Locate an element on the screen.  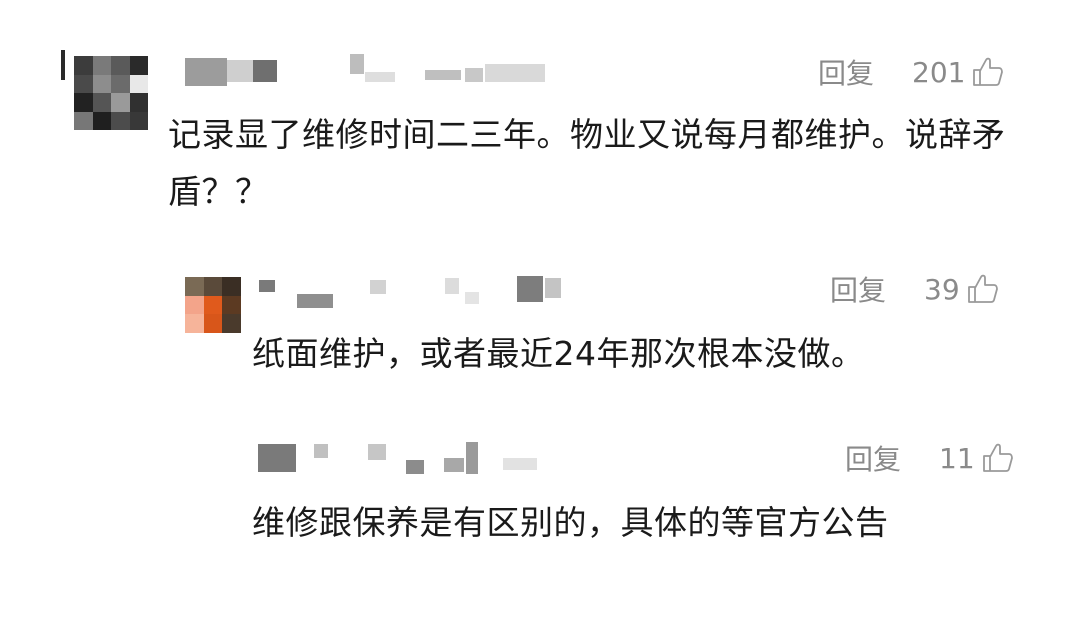
comment-text: 维修跟保养是有区别的，具体的等官方公告 is located at coordinates (570, 522).